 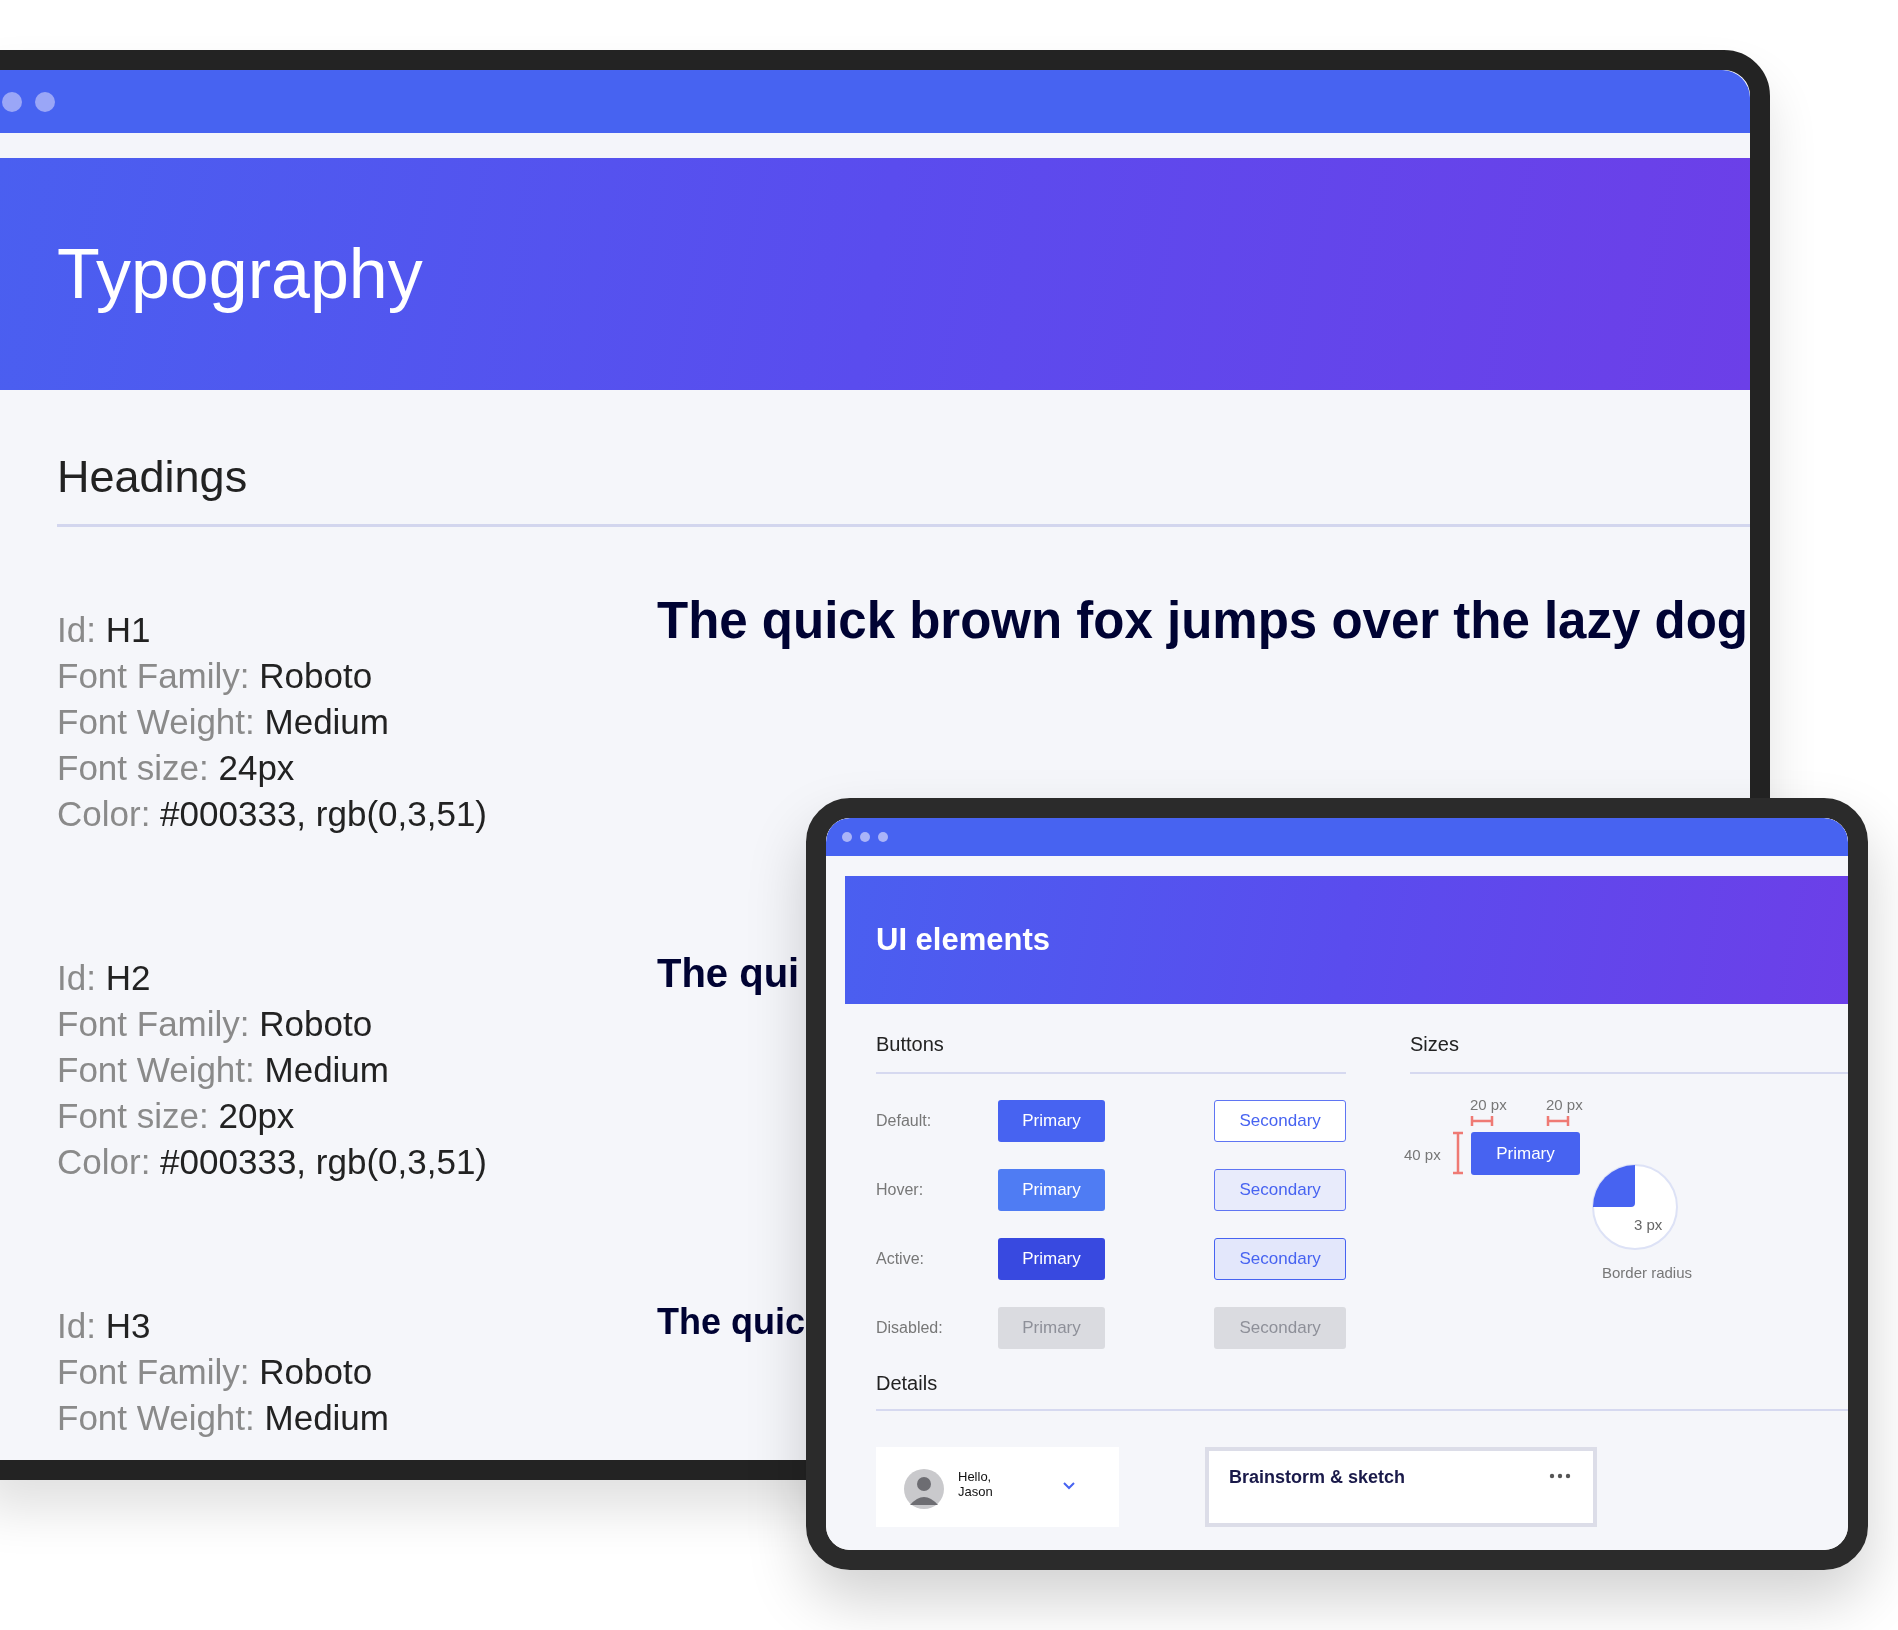 What do you see at coordinates (910, 1044) in the screenshot?
I see `section-heading: Buttons` at bounding box center [910, 1044].